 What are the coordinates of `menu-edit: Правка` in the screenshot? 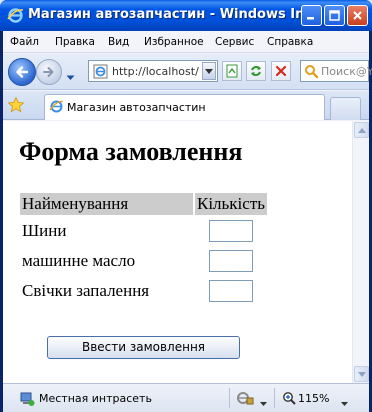 It's located at (75, 42).